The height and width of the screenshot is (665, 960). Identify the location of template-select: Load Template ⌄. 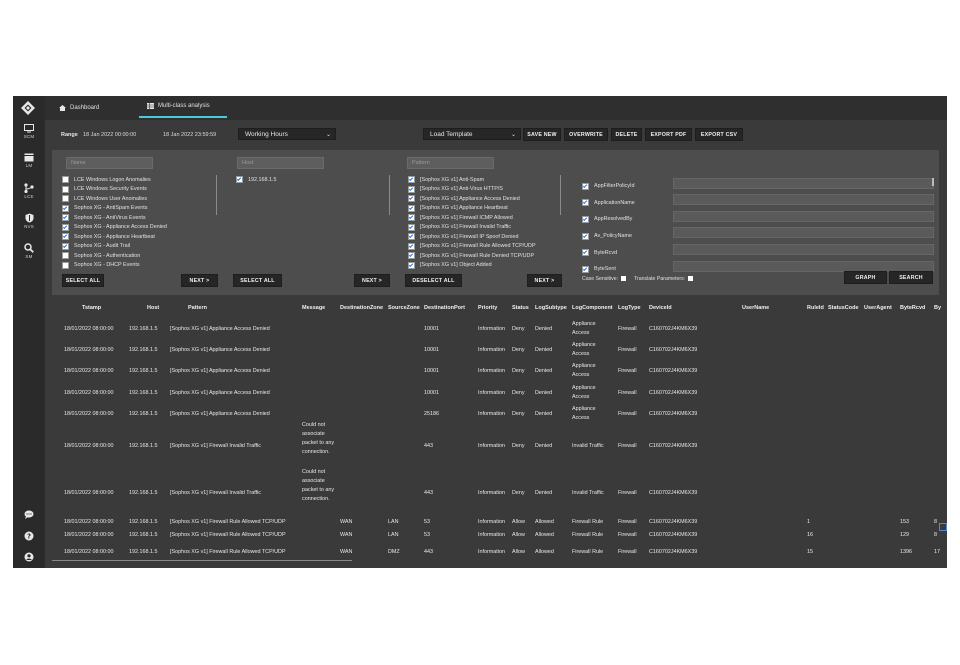
(472, 134).